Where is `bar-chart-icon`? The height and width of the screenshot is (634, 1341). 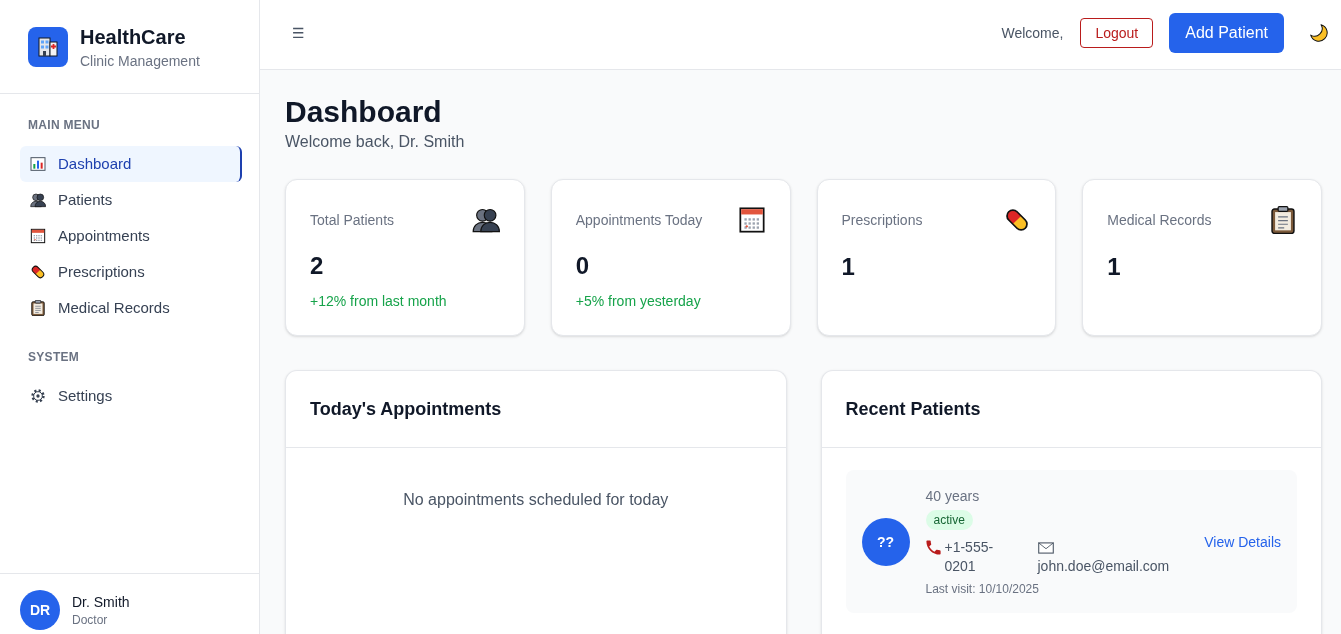
bar-chart-icon is located at coordinates (38, 164).